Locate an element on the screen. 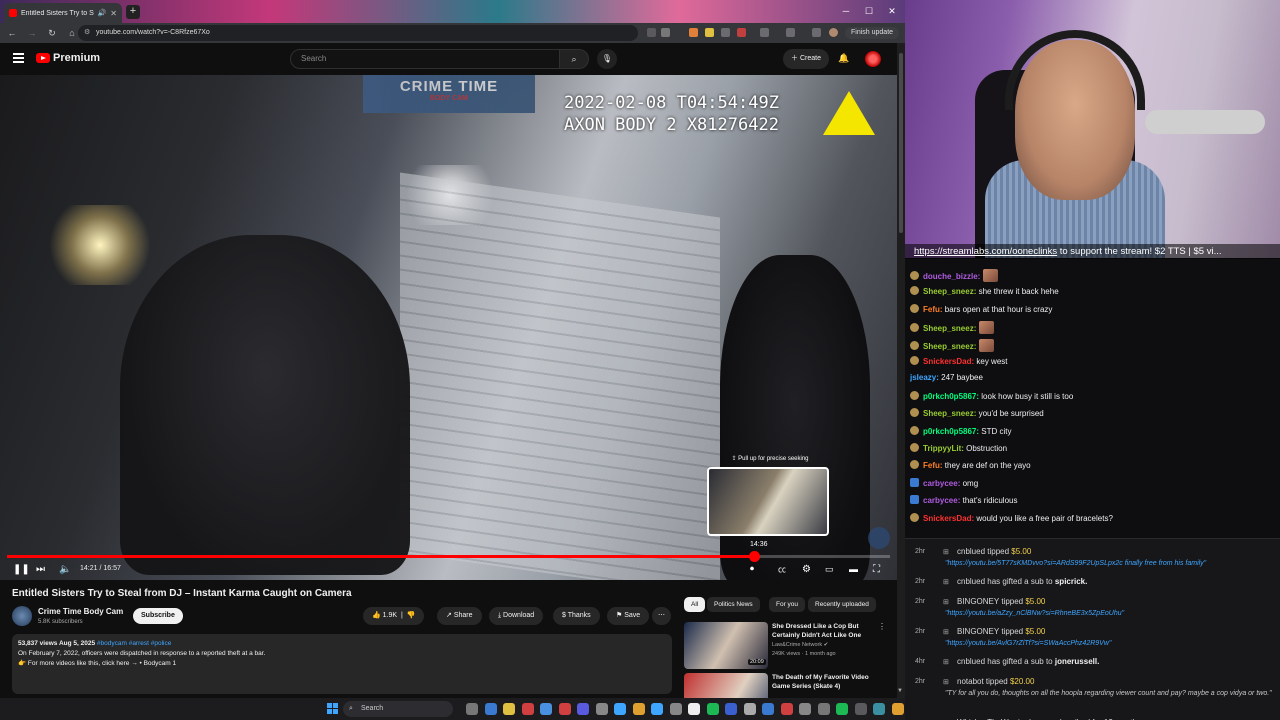  bookmark-star-icon is located at coordinates (665, 32).